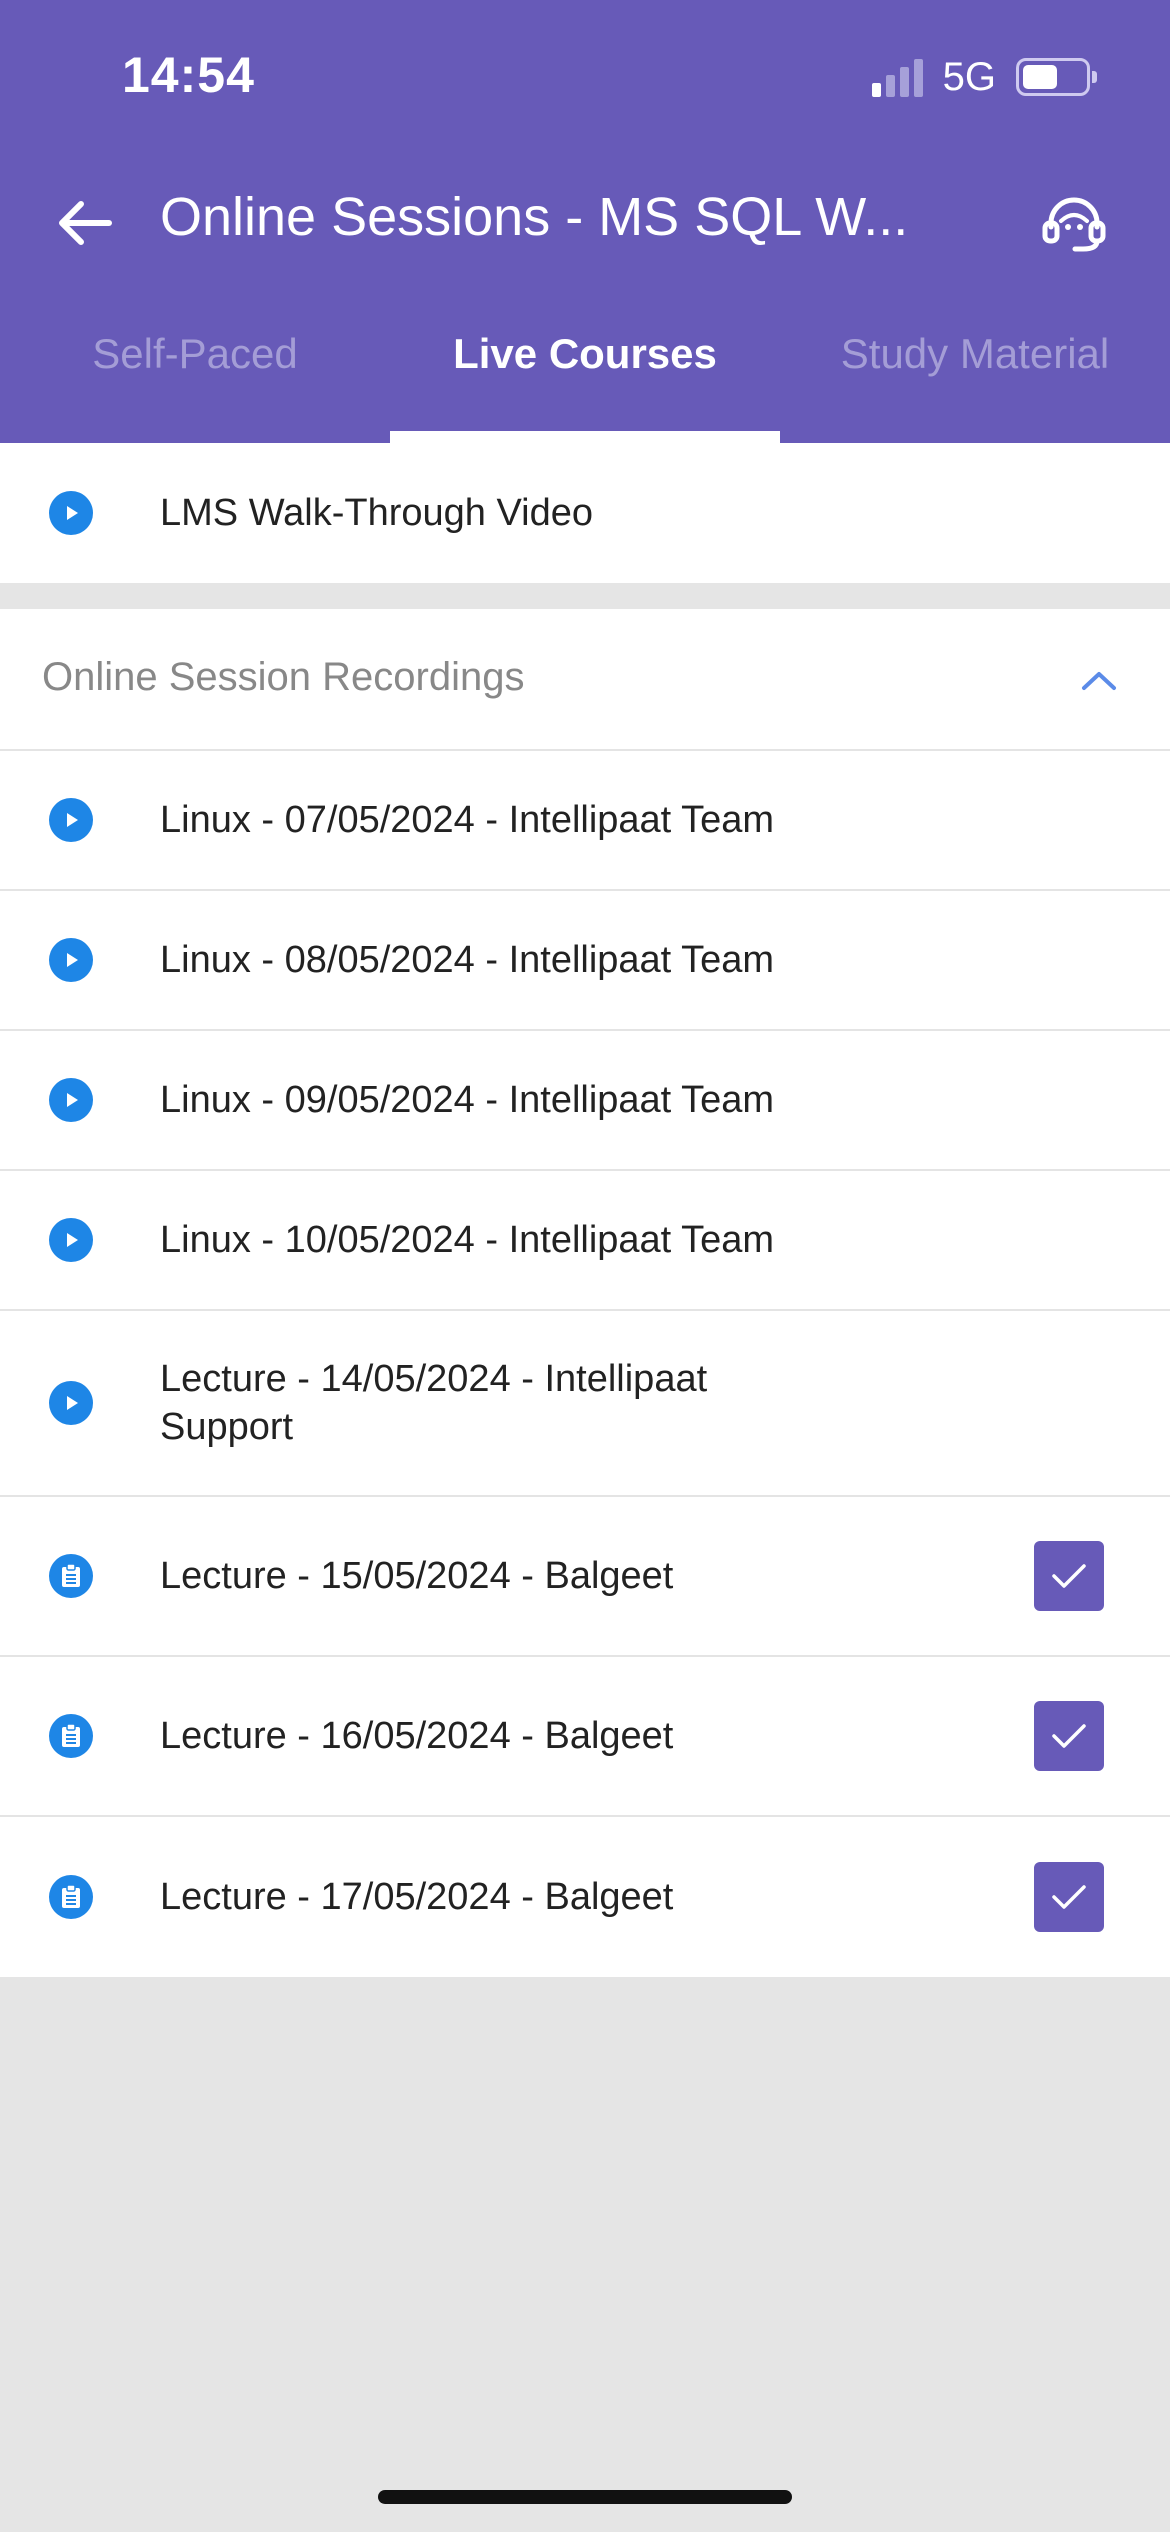 Image resolution: width=1170 pixels, height=2532 pixels. I want to click on section-divider, so click(585, 596).